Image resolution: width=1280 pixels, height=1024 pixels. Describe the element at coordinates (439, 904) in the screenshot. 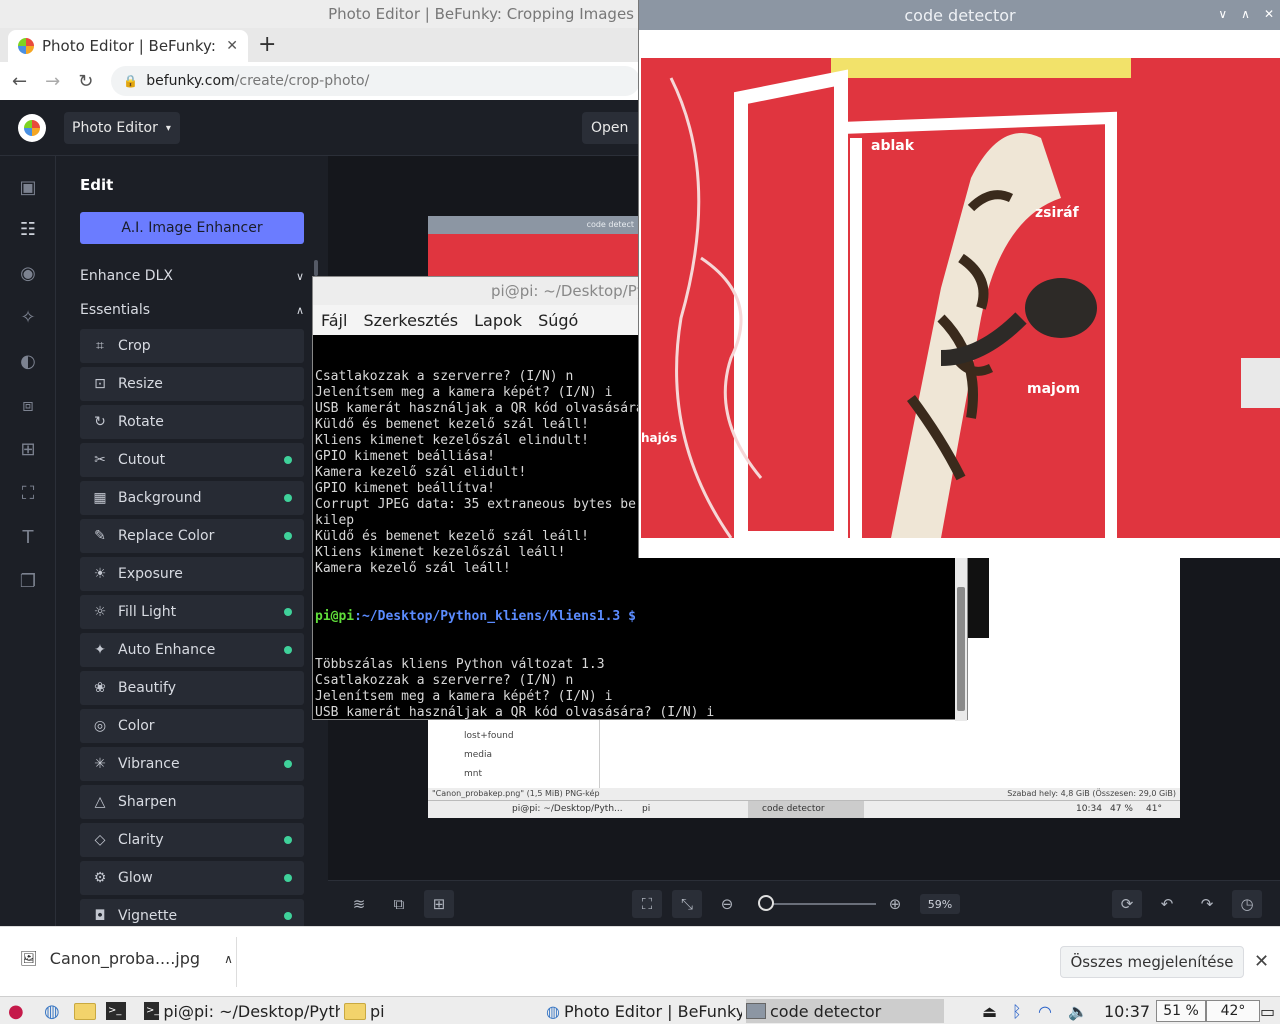

I see `grid-icon: ⊞` at that location.